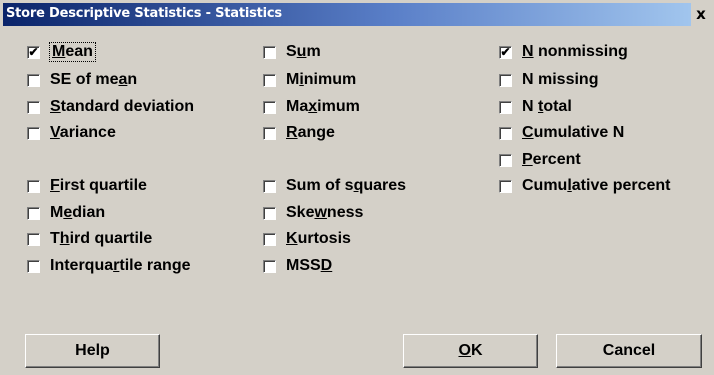 The image size is (714, 375). I want to click on checkbox-label: Sum of squares, so click(346, 185).